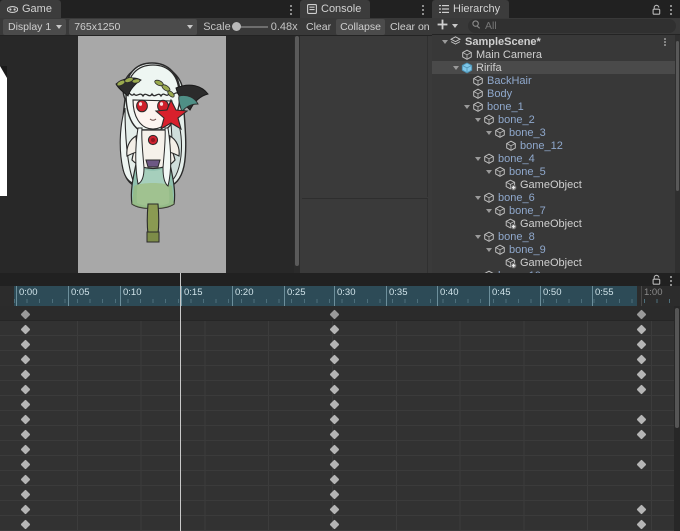 The height and width of the screenshot is (531, 680). What do you see at coordinates (677, 154) in the screenshot?
I see `hierarchy-scrollbar` at bounding box center [677, 154].